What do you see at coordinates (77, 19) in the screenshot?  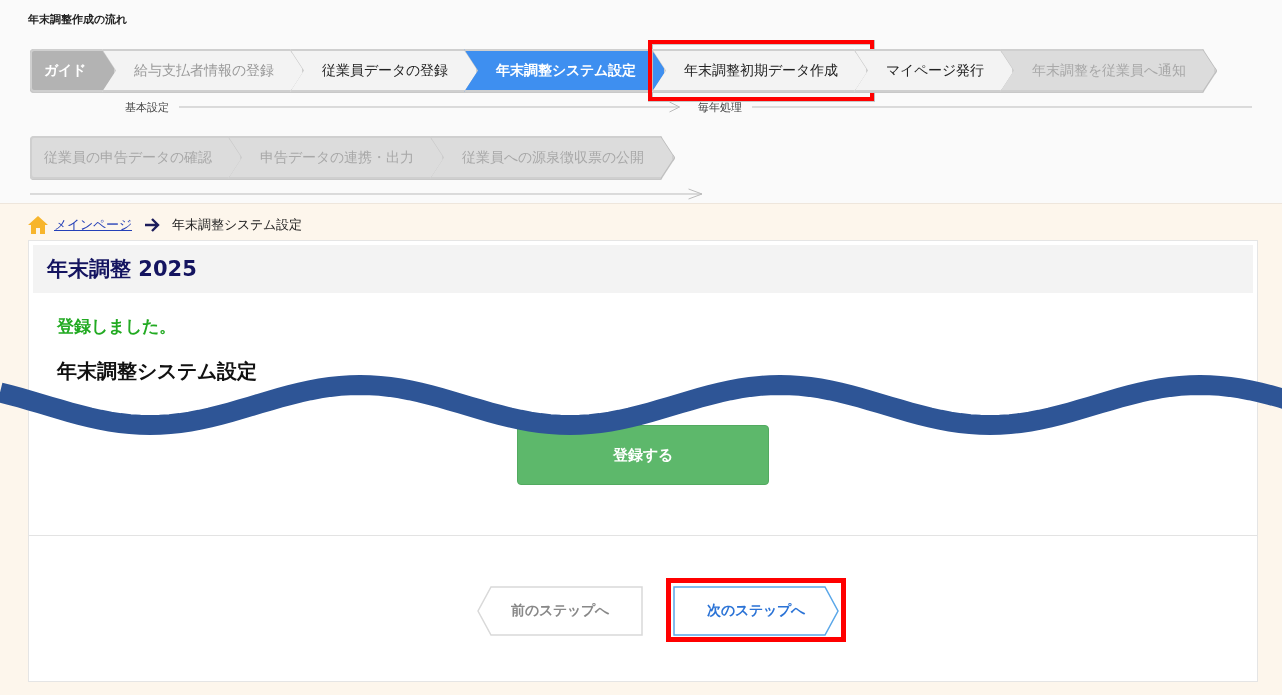 I see `flow-title: 年末調整作成の流れ` at bounding box center [77, 19].